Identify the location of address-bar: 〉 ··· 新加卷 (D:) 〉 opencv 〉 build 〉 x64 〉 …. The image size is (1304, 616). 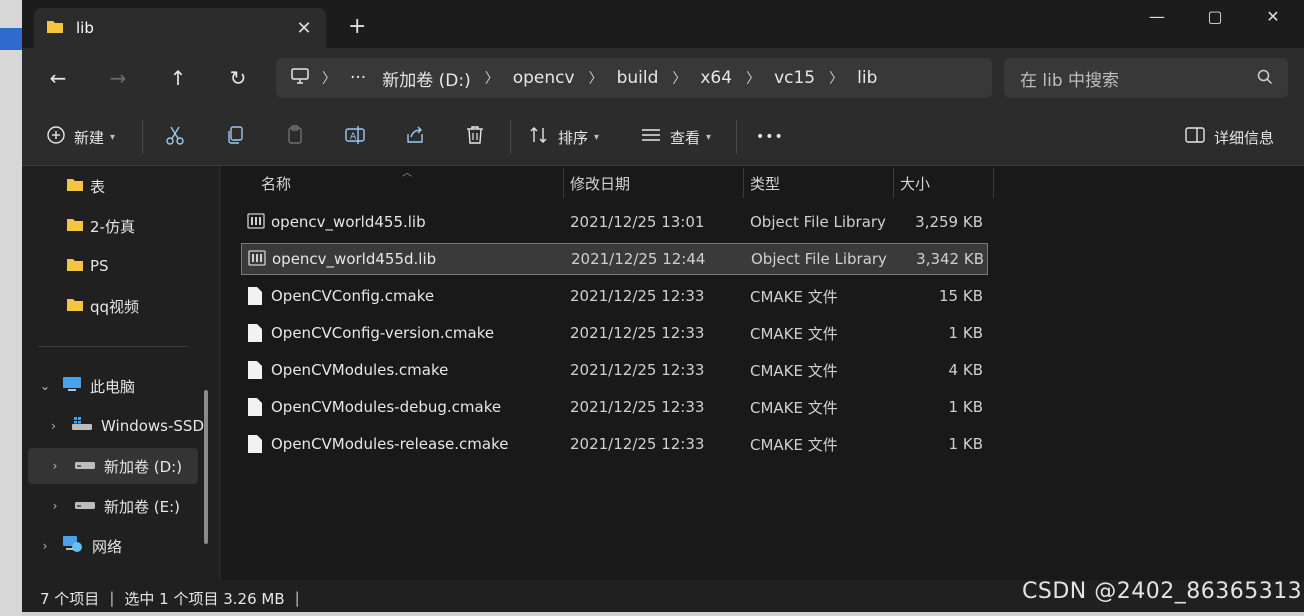
(634, 78).